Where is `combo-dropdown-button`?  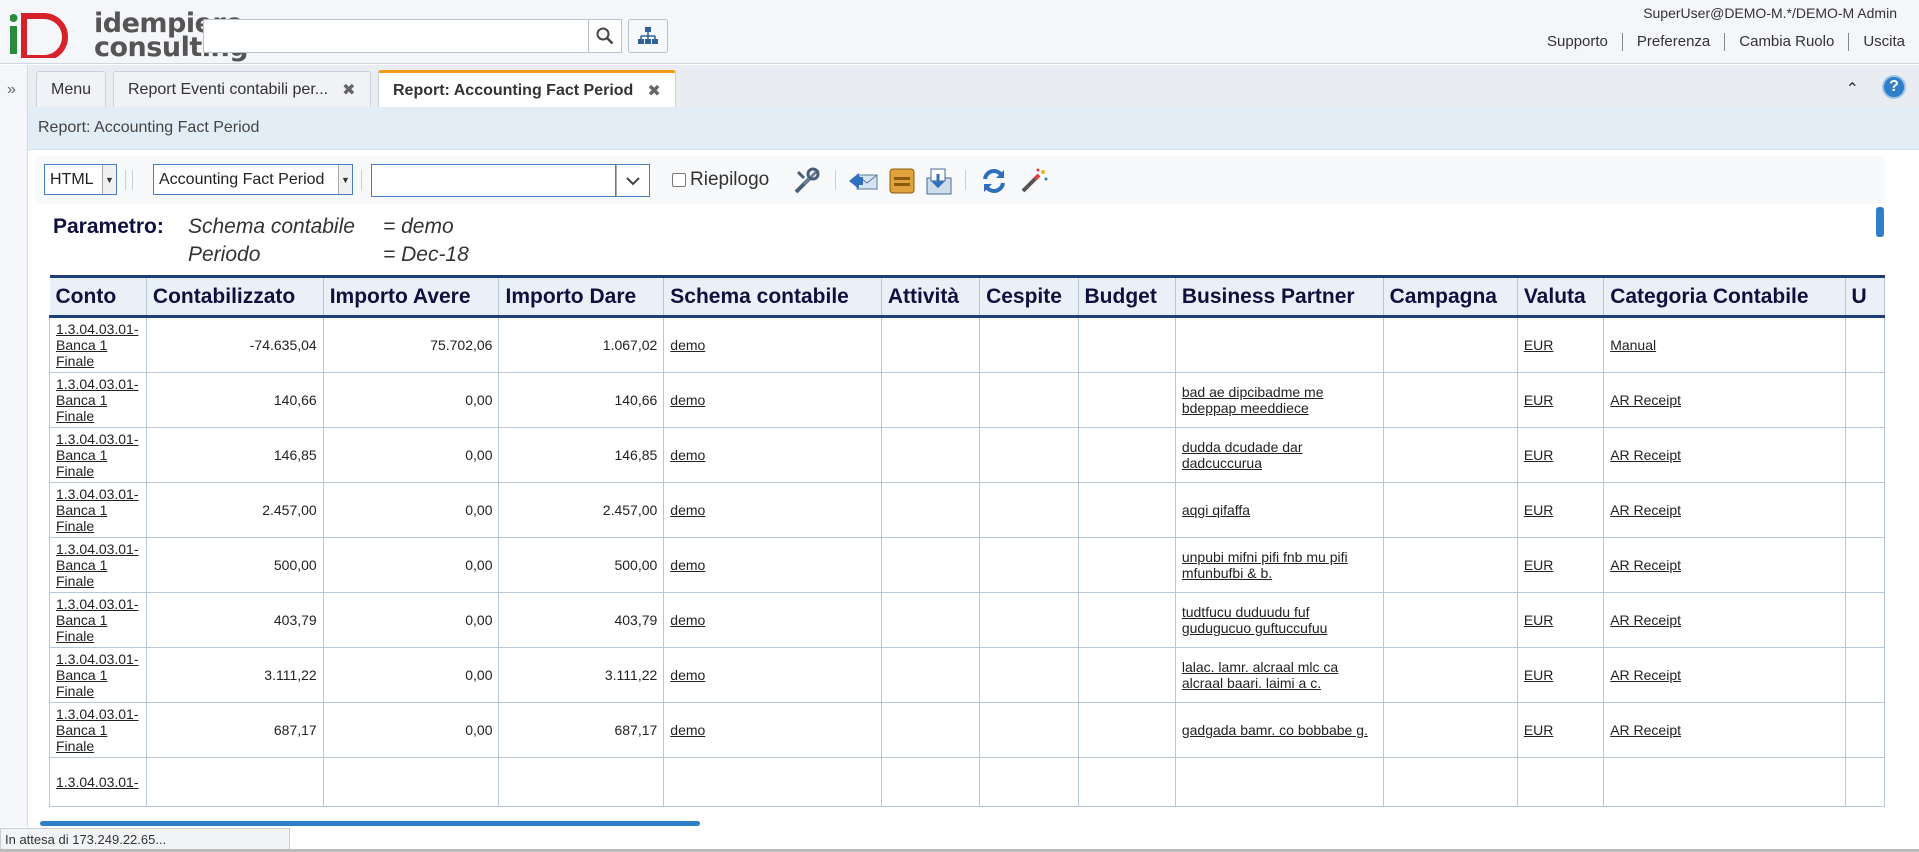
combo-dropdown-button is located at coordinates (633, 180).